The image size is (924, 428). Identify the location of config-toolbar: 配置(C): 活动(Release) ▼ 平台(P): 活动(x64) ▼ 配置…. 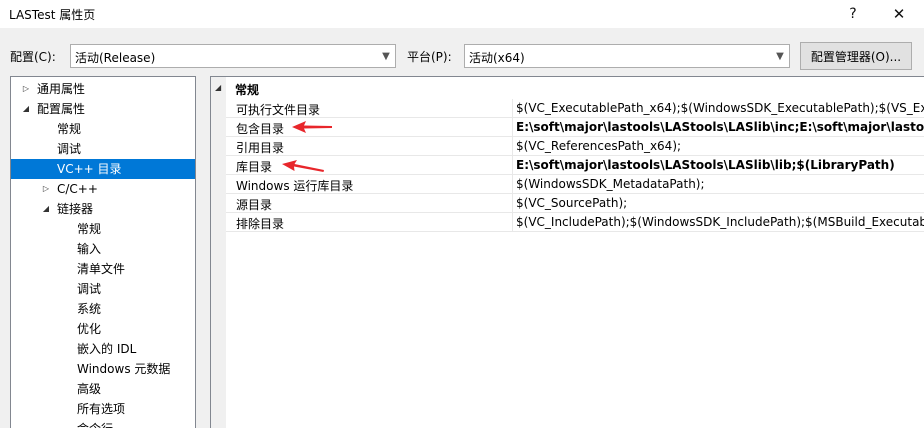
(462, 56).